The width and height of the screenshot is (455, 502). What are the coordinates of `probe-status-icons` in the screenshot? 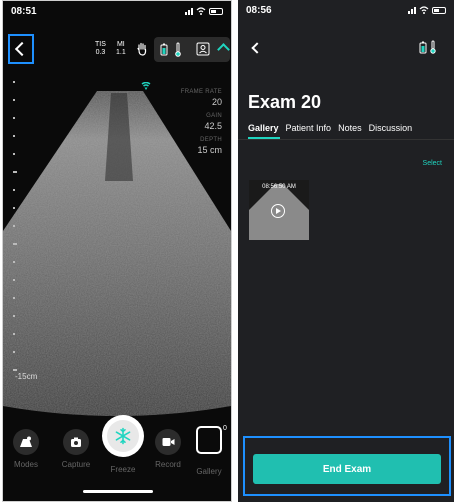 It's located at (429, 47).